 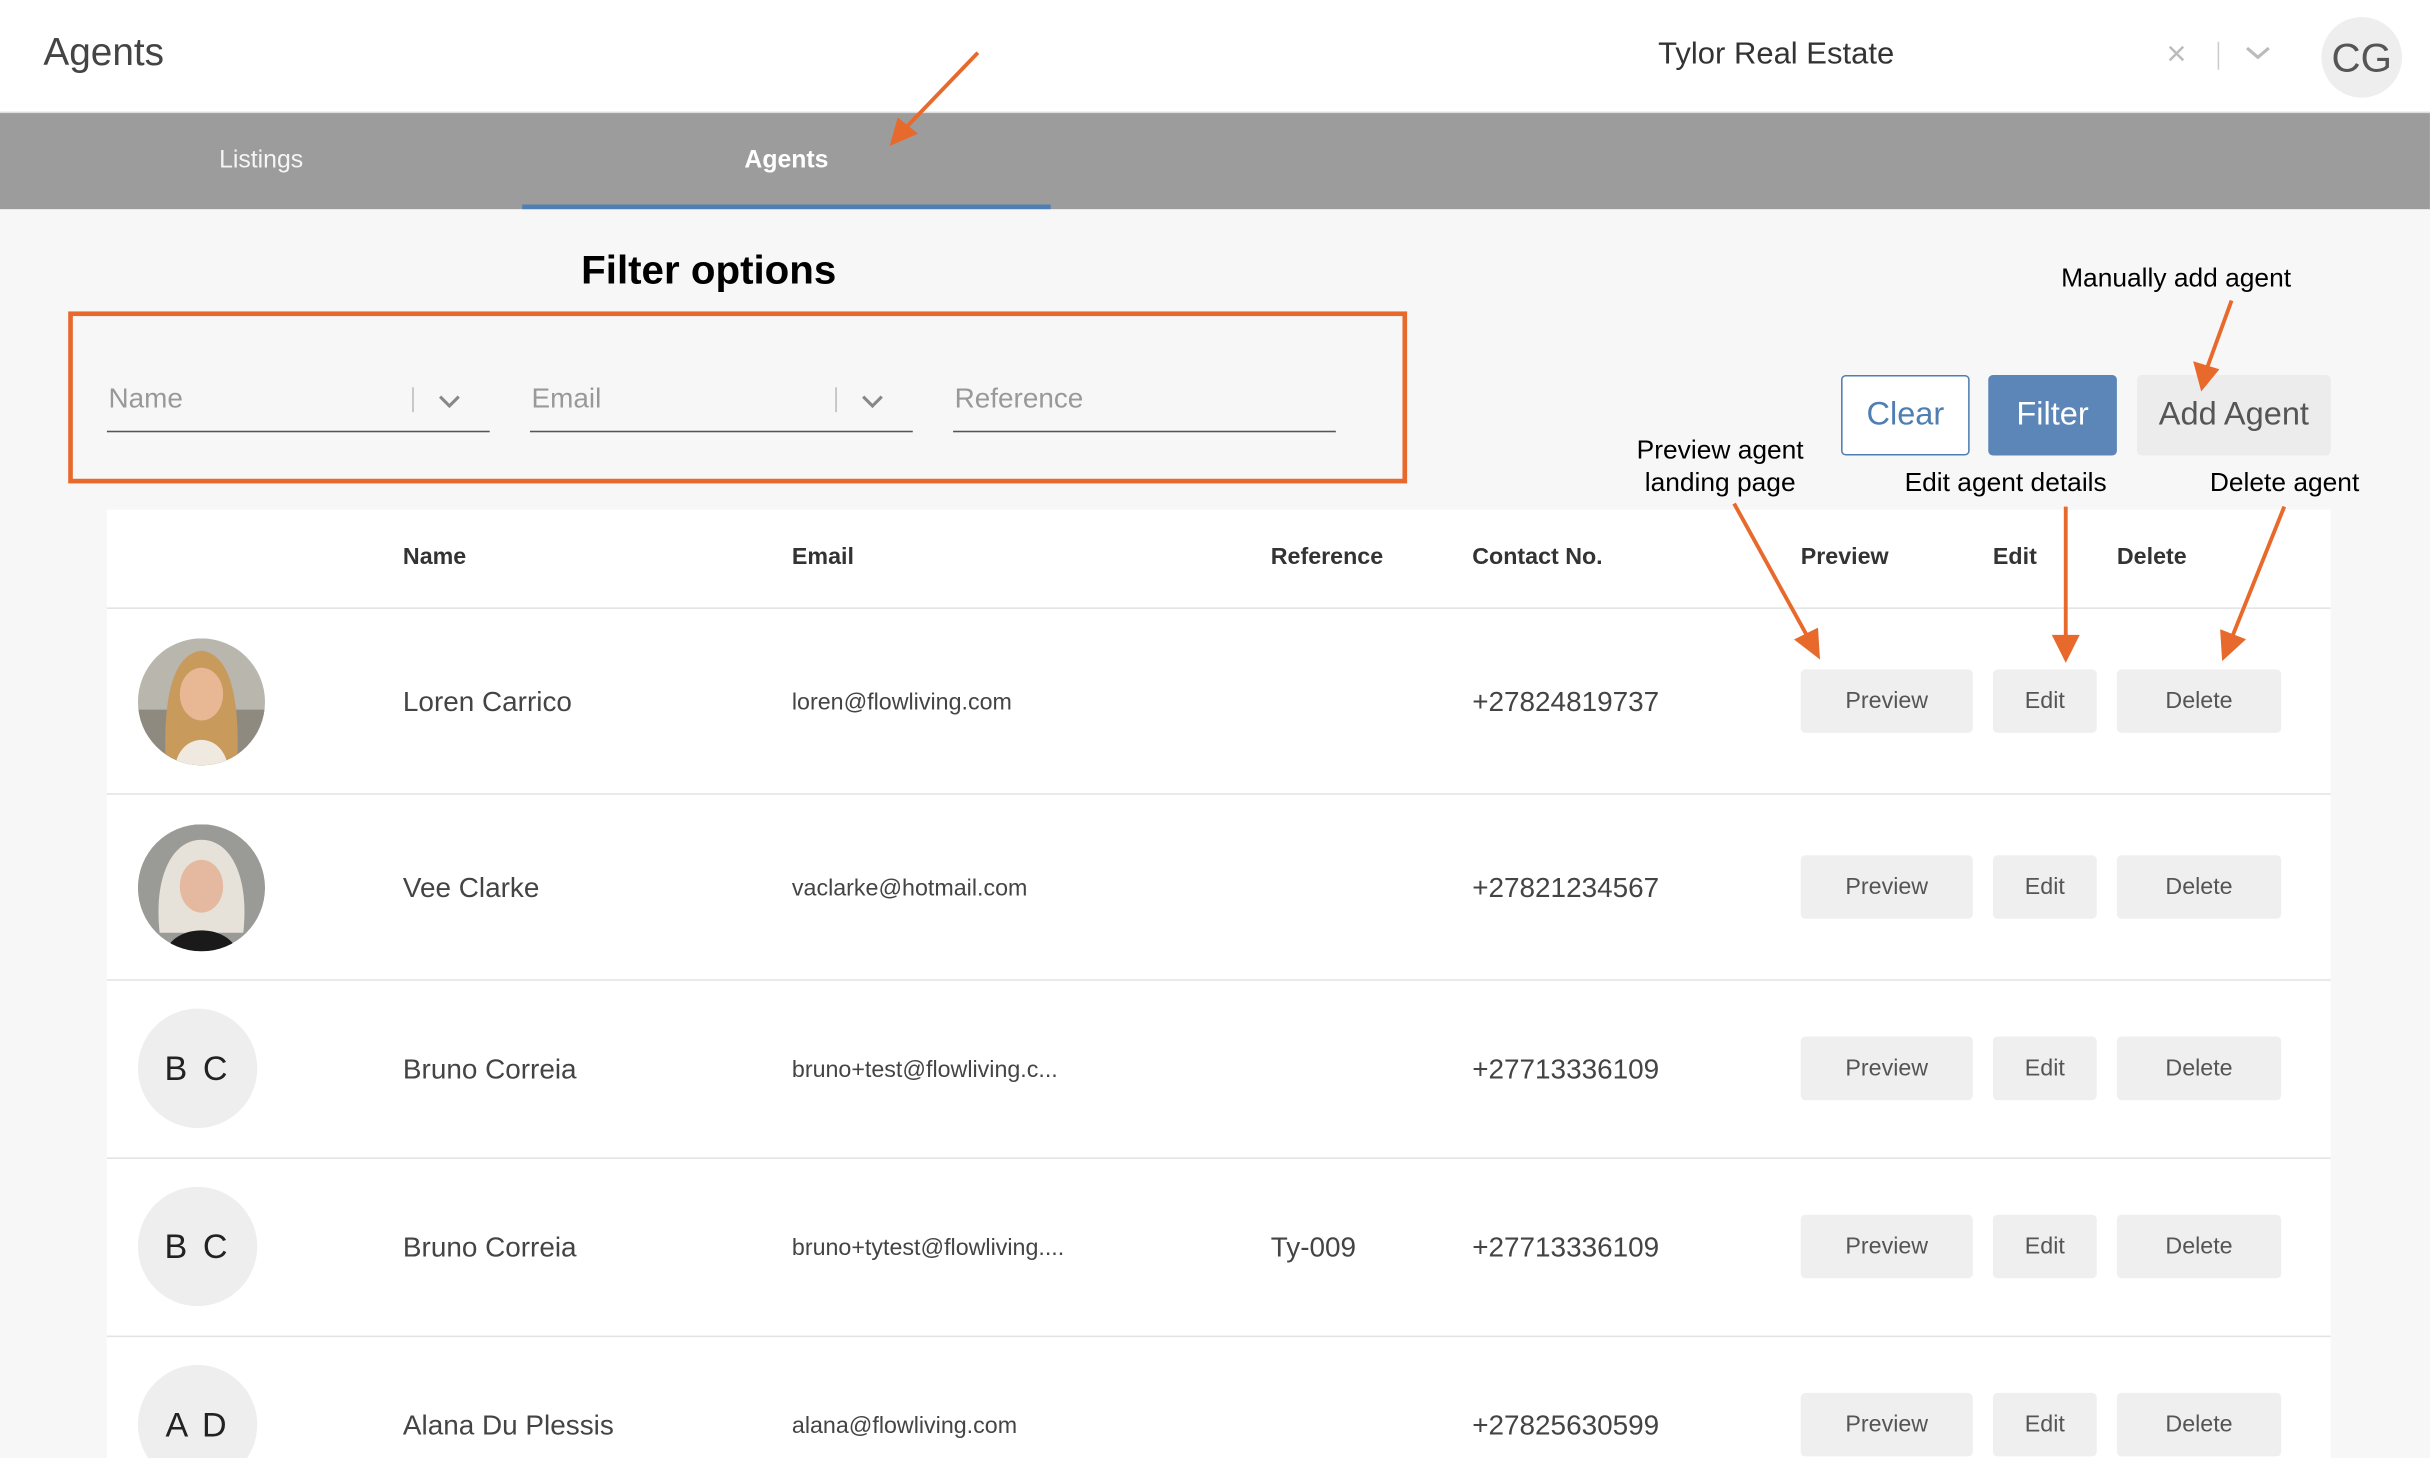 What do you see at coordinates (298, 402) in the screenshot?
I see `name-filter: Name` at bounding box center [298, 402].